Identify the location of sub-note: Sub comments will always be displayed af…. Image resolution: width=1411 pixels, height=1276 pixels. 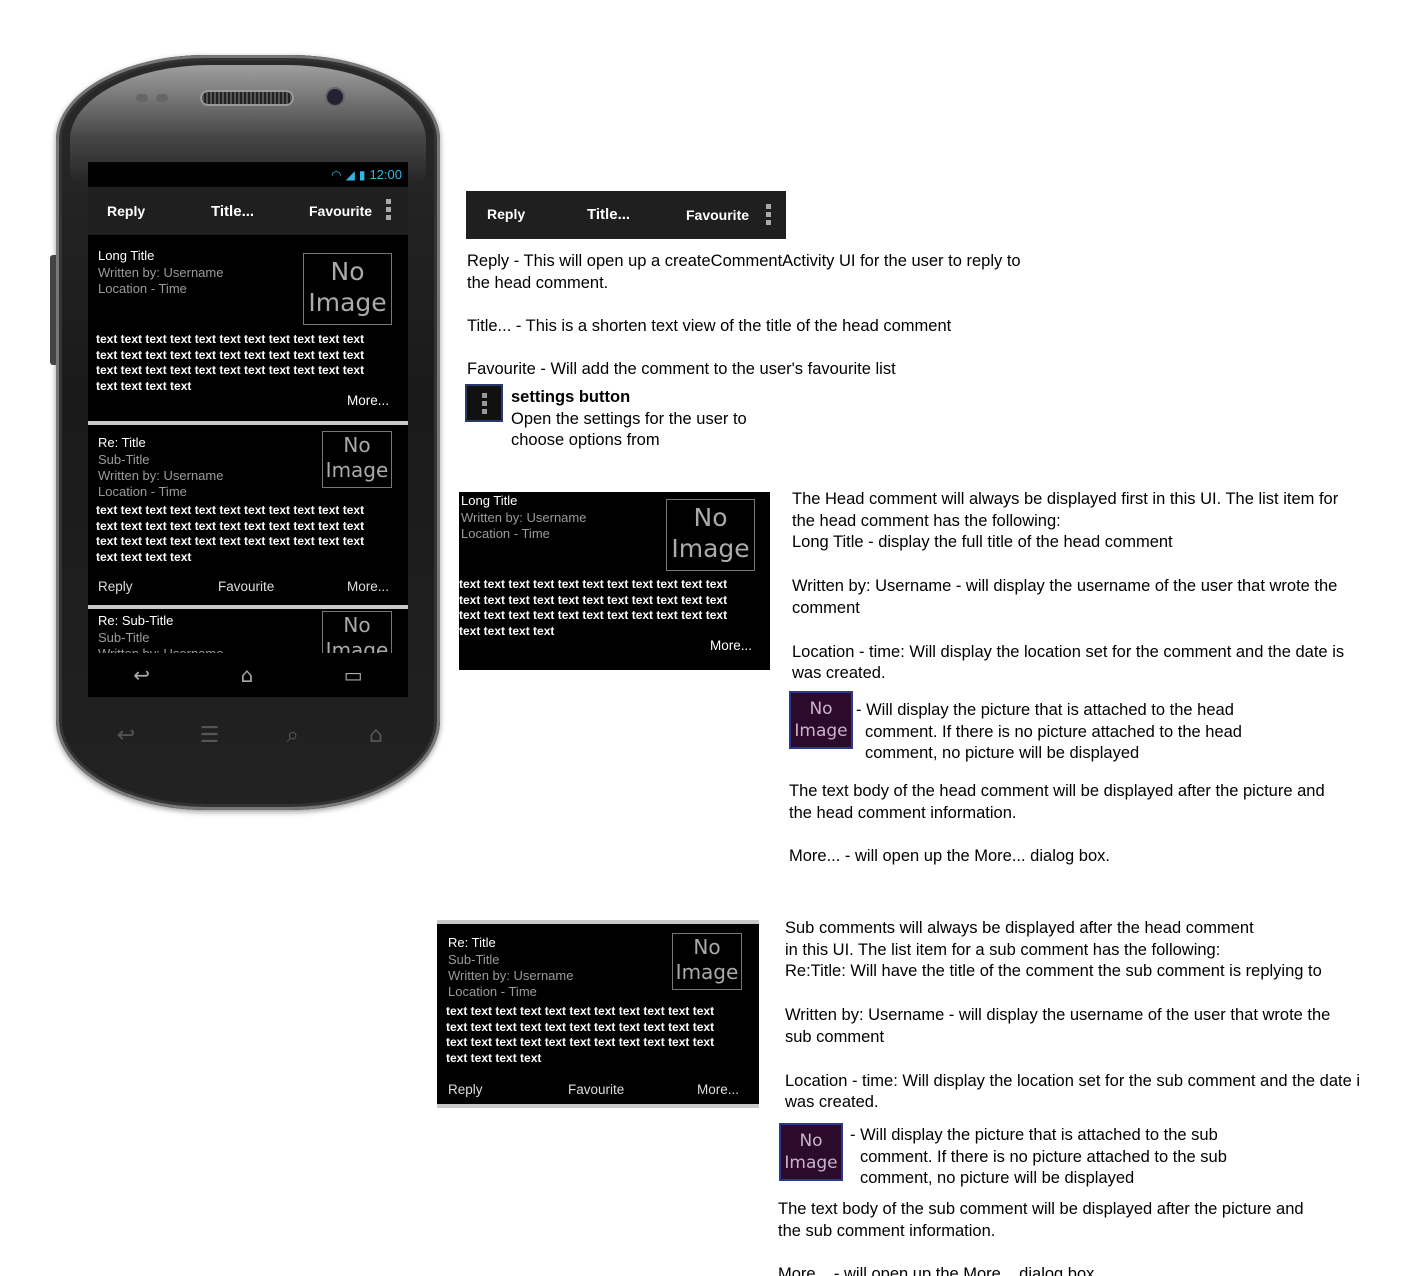
(1072, 1016).